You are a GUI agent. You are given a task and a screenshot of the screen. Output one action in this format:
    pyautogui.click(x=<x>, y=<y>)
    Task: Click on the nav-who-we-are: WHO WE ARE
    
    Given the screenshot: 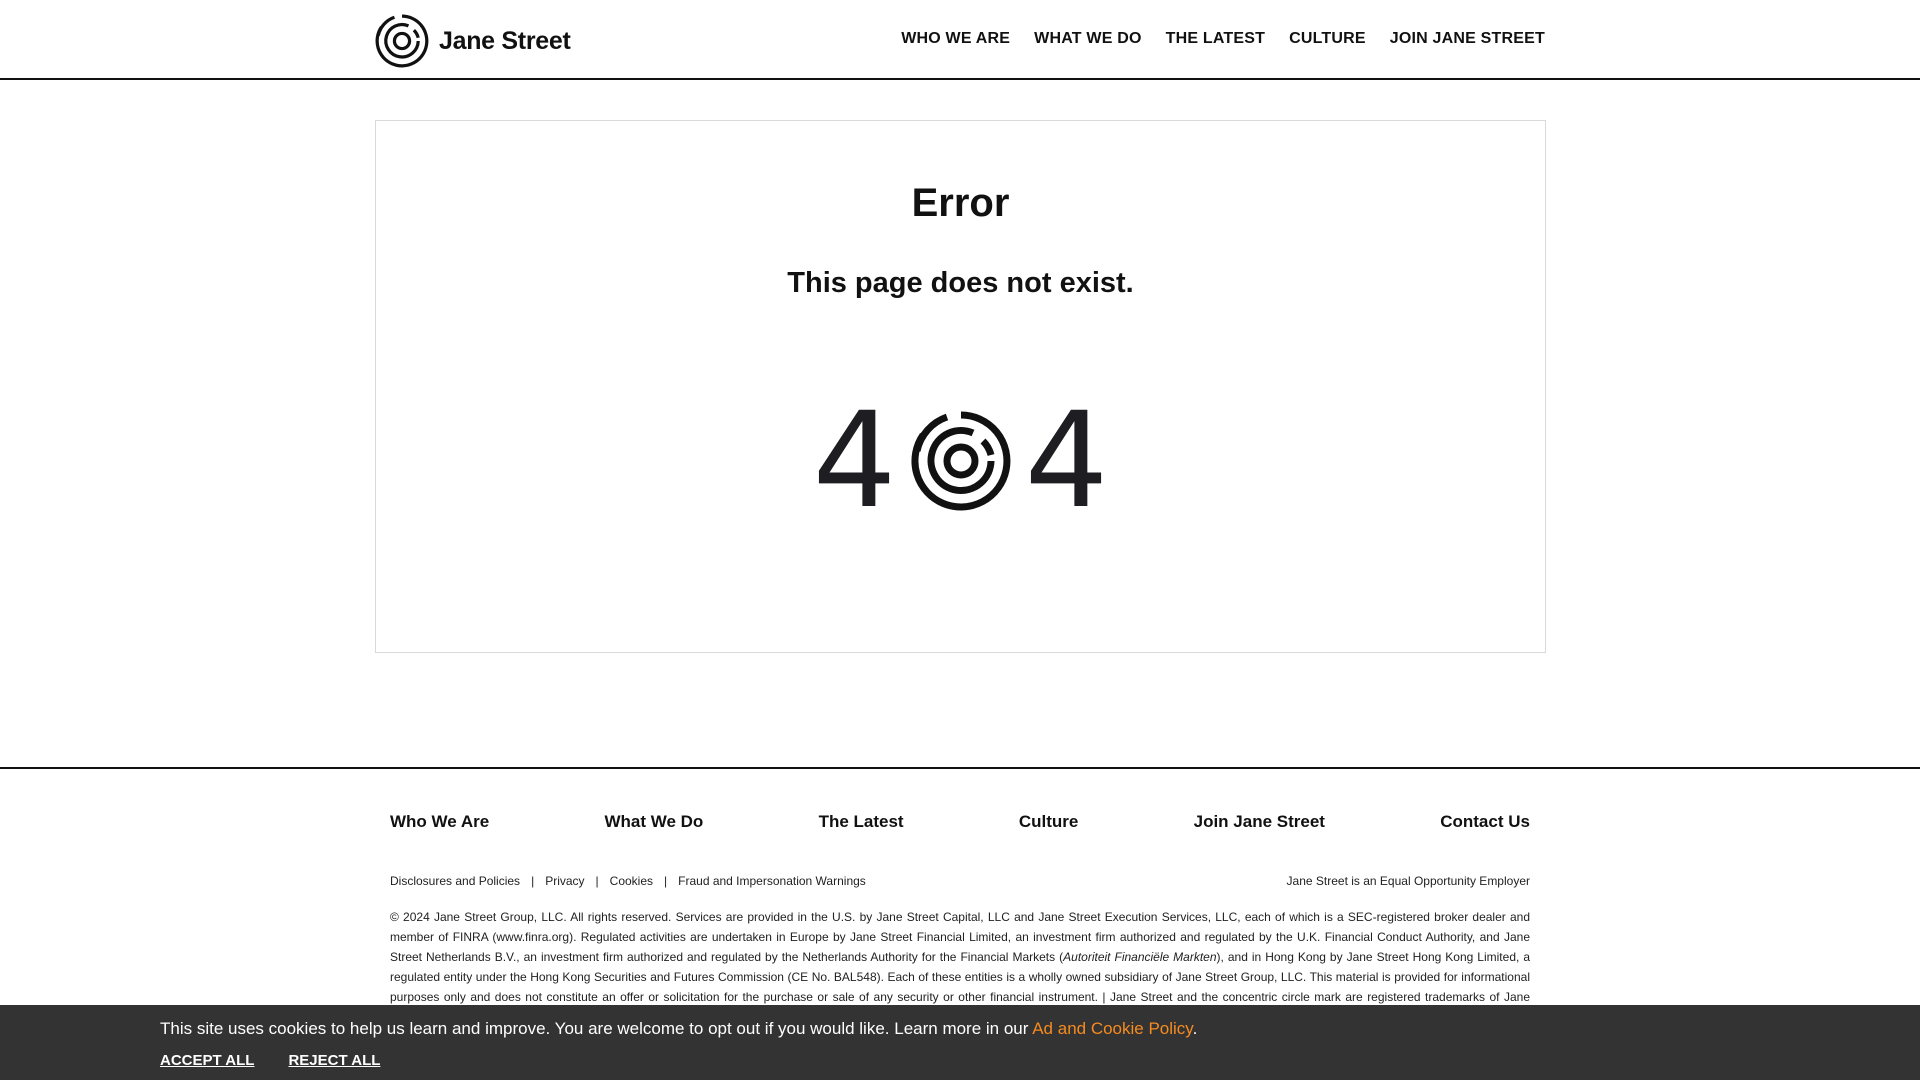 What is the action you would take?
    pyautogui.click(x=955, y=39)
    